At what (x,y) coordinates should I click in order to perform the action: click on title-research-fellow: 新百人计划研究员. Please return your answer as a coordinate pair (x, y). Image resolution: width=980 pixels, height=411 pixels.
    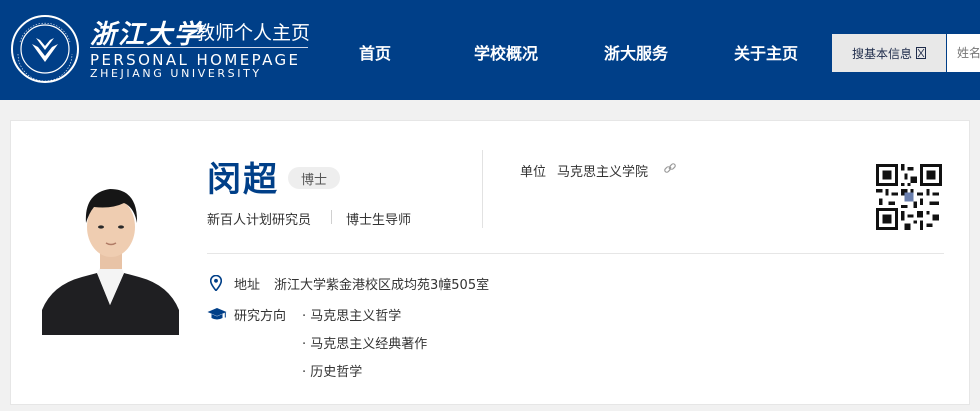
    Looking at the image, I should click on (259, 220).